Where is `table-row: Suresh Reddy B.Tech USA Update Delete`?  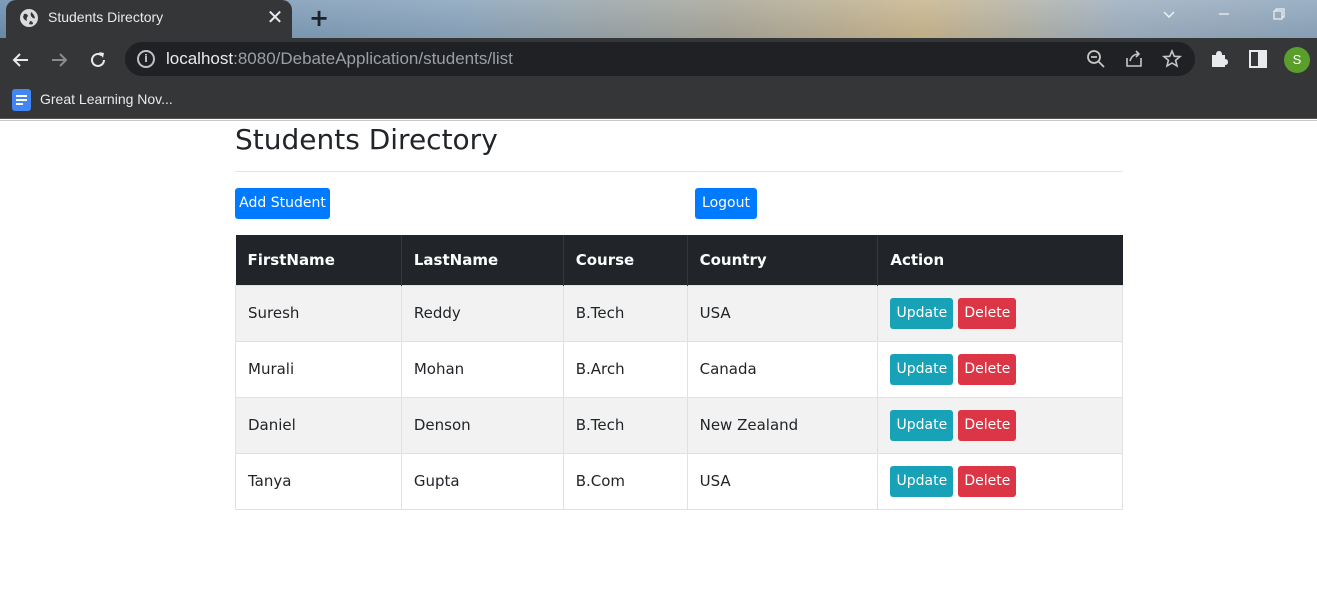 table-row: Suresh Reddy B.Tech USA Update Delete is located at coordinates (679, 313).